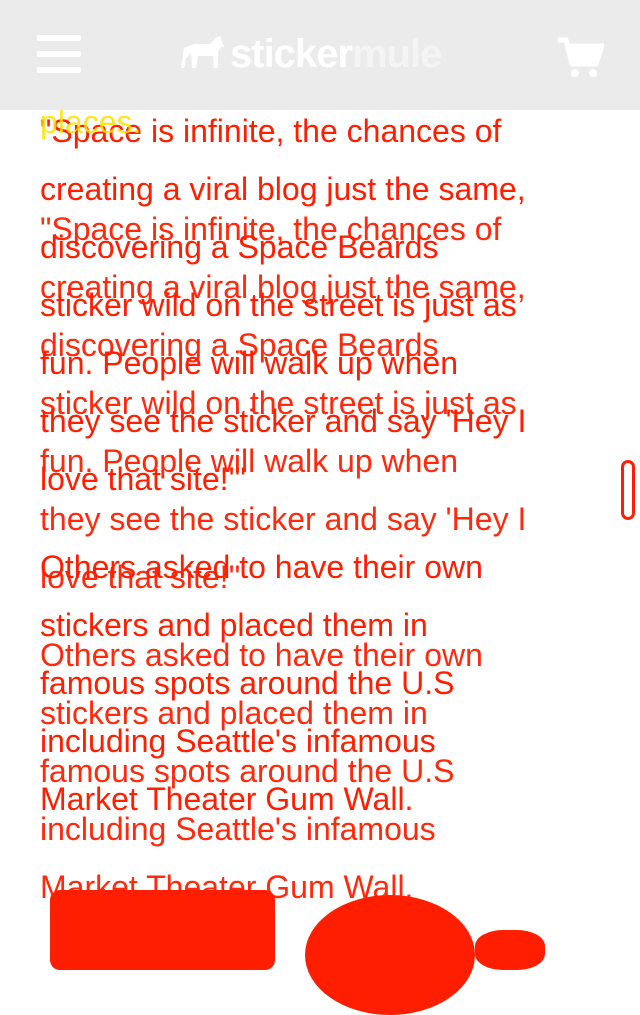 The image size is (640, 1015). Describe the element at coordinates (271, 229) in the screenshot. I see `quote-line: "Space is infinite, the chances of` at that location.